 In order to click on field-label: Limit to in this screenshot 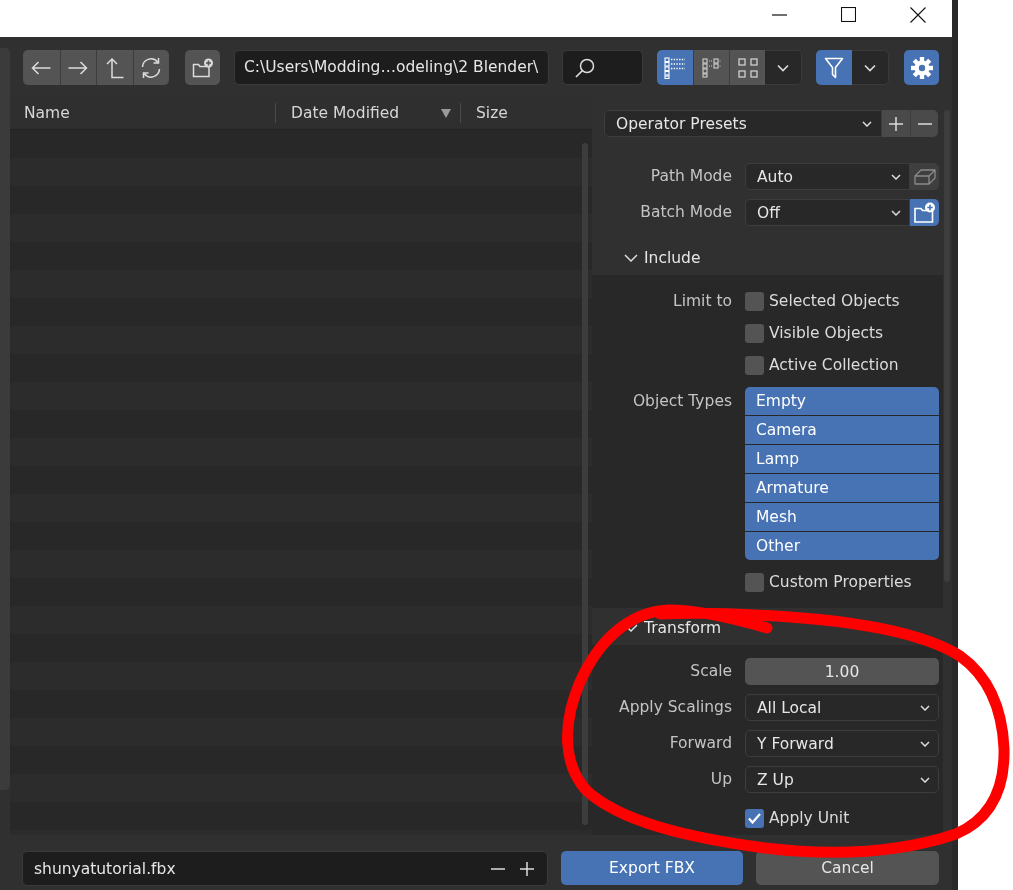, I will do `click(702, 301)`.